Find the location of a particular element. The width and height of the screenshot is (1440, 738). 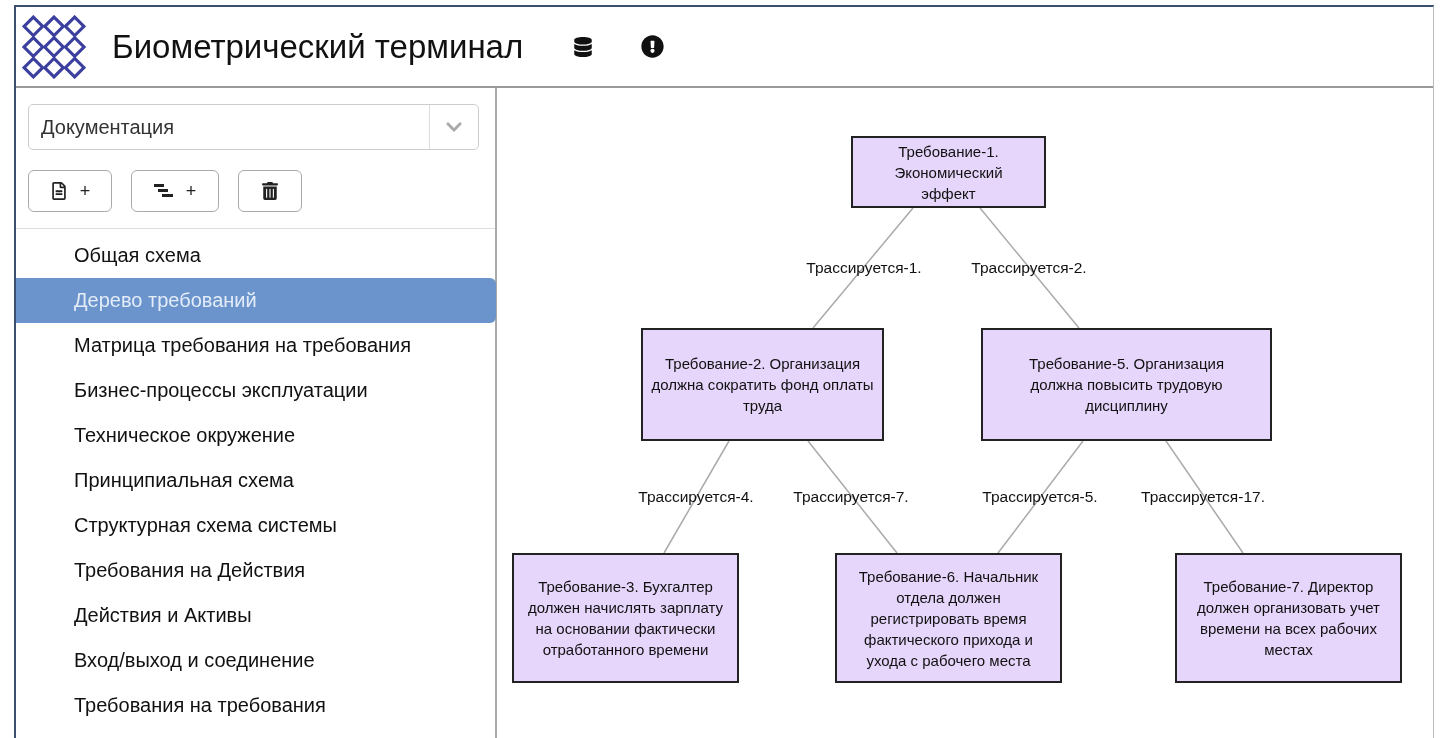

sidebar-item: Принципиальная схема is located at coordinates (256, 480).